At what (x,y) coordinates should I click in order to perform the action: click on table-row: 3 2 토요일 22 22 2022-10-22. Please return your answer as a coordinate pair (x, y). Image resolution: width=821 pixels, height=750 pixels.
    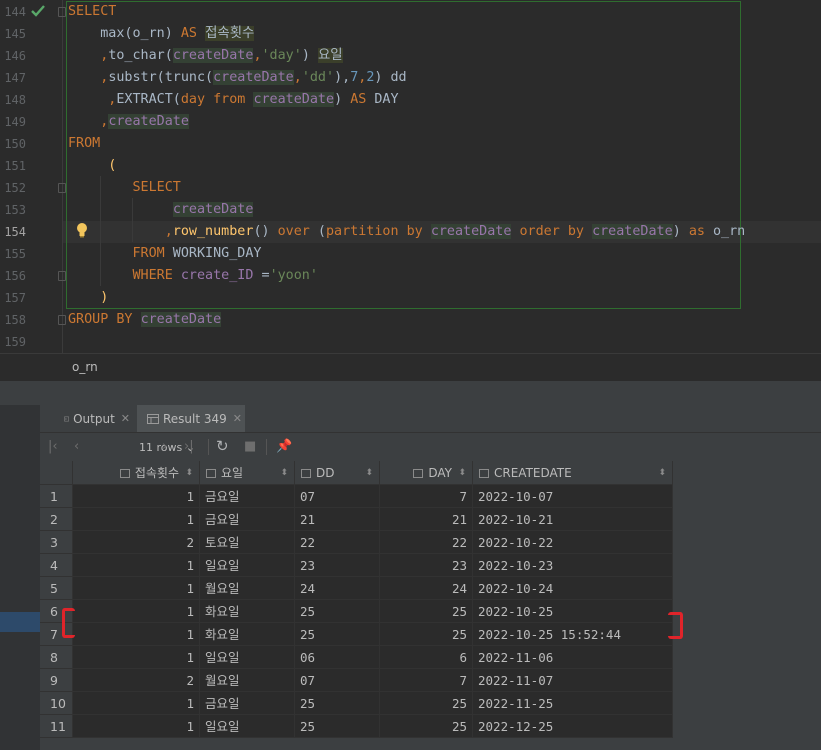
    Looking at the image, I should click on (356, 542).